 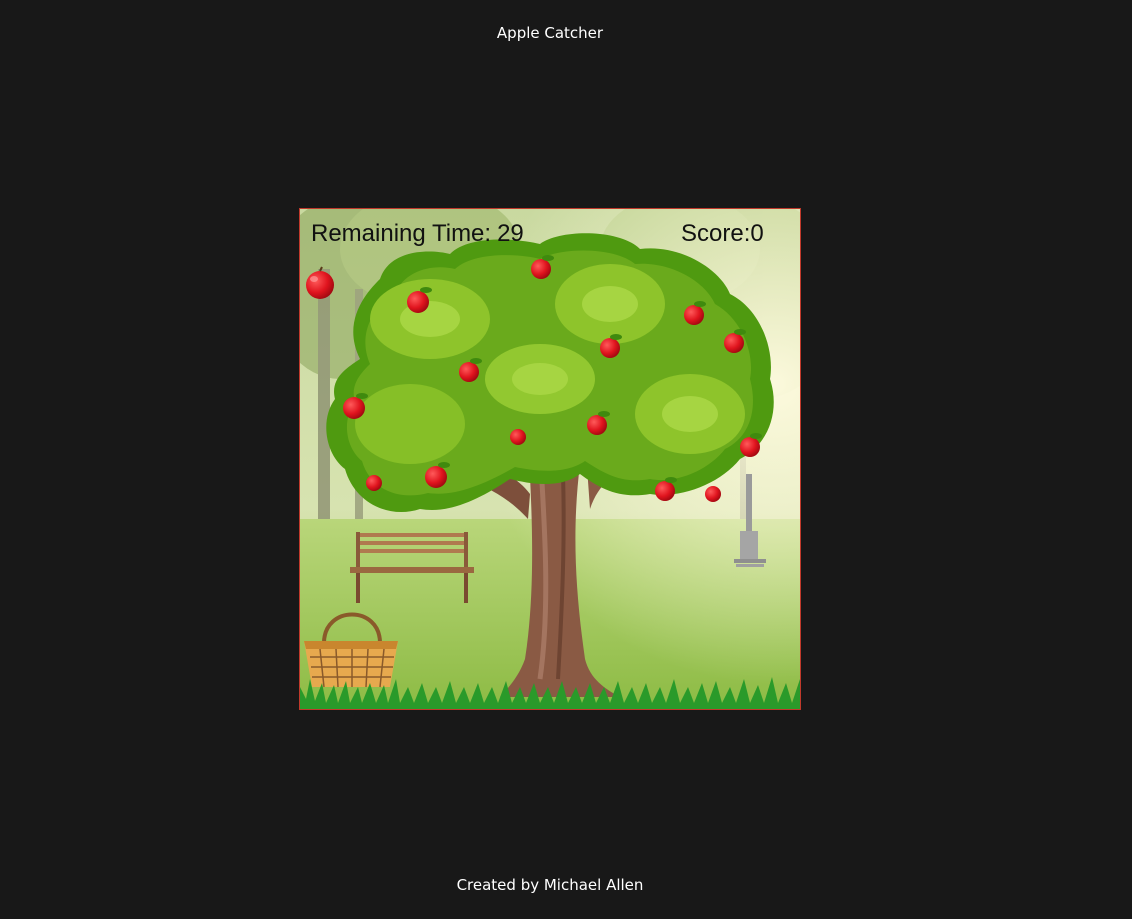 What do you see at coordinates (550, 373) in the screenshot?
I see `tree-foliage` at bounding box center [550, 373].